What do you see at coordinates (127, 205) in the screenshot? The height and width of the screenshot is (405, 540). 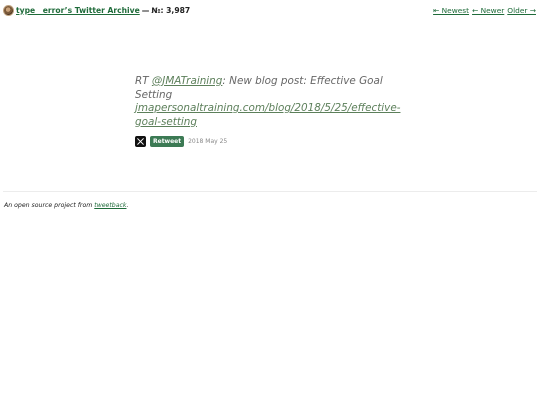 I see `footer-suffix: .` at bounding box center [127, 205].